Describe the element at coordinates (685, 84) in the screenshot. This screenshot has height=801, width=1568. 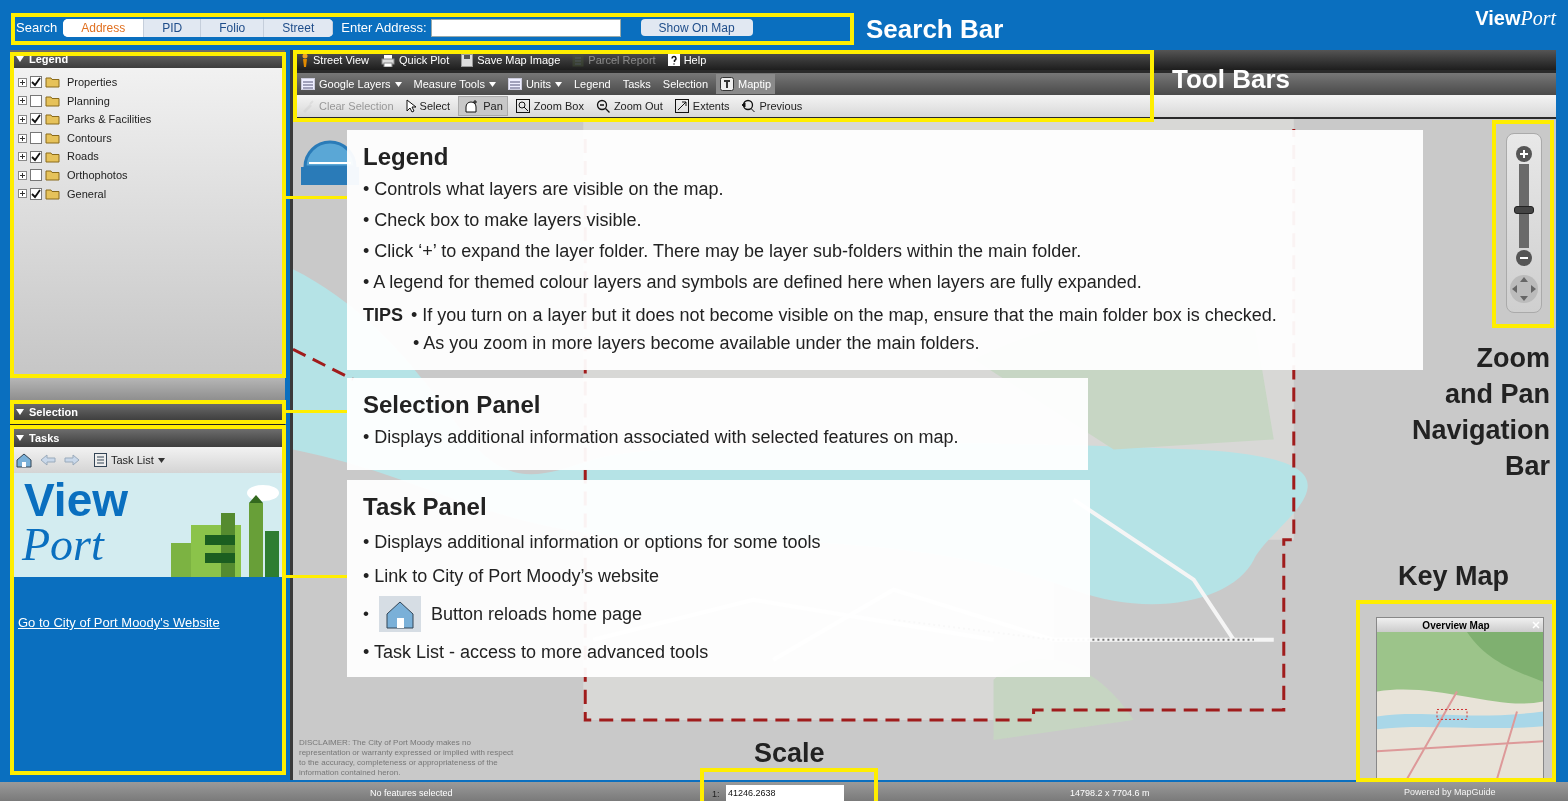
I see `toolbar-button: Selection` at that location.